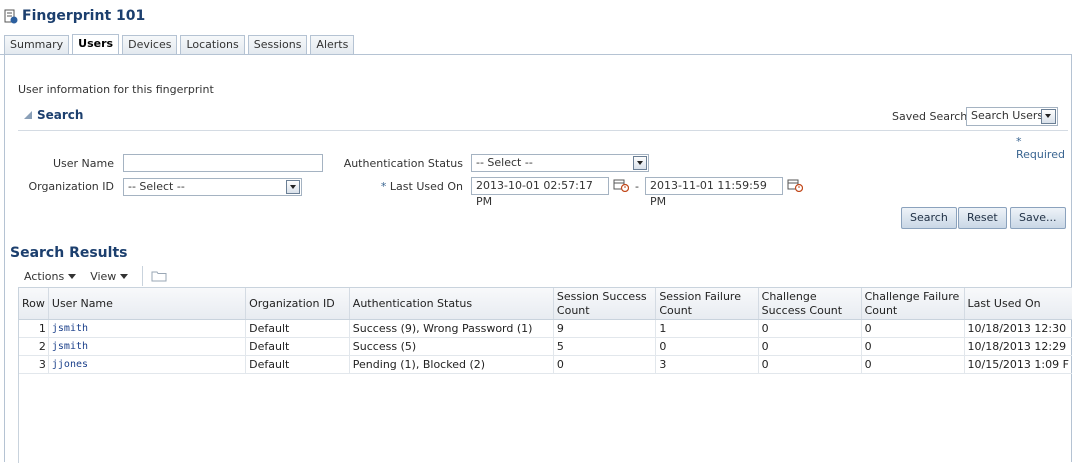  I want to click on page-title-area: Fingerprint 101, so click(74, 16).